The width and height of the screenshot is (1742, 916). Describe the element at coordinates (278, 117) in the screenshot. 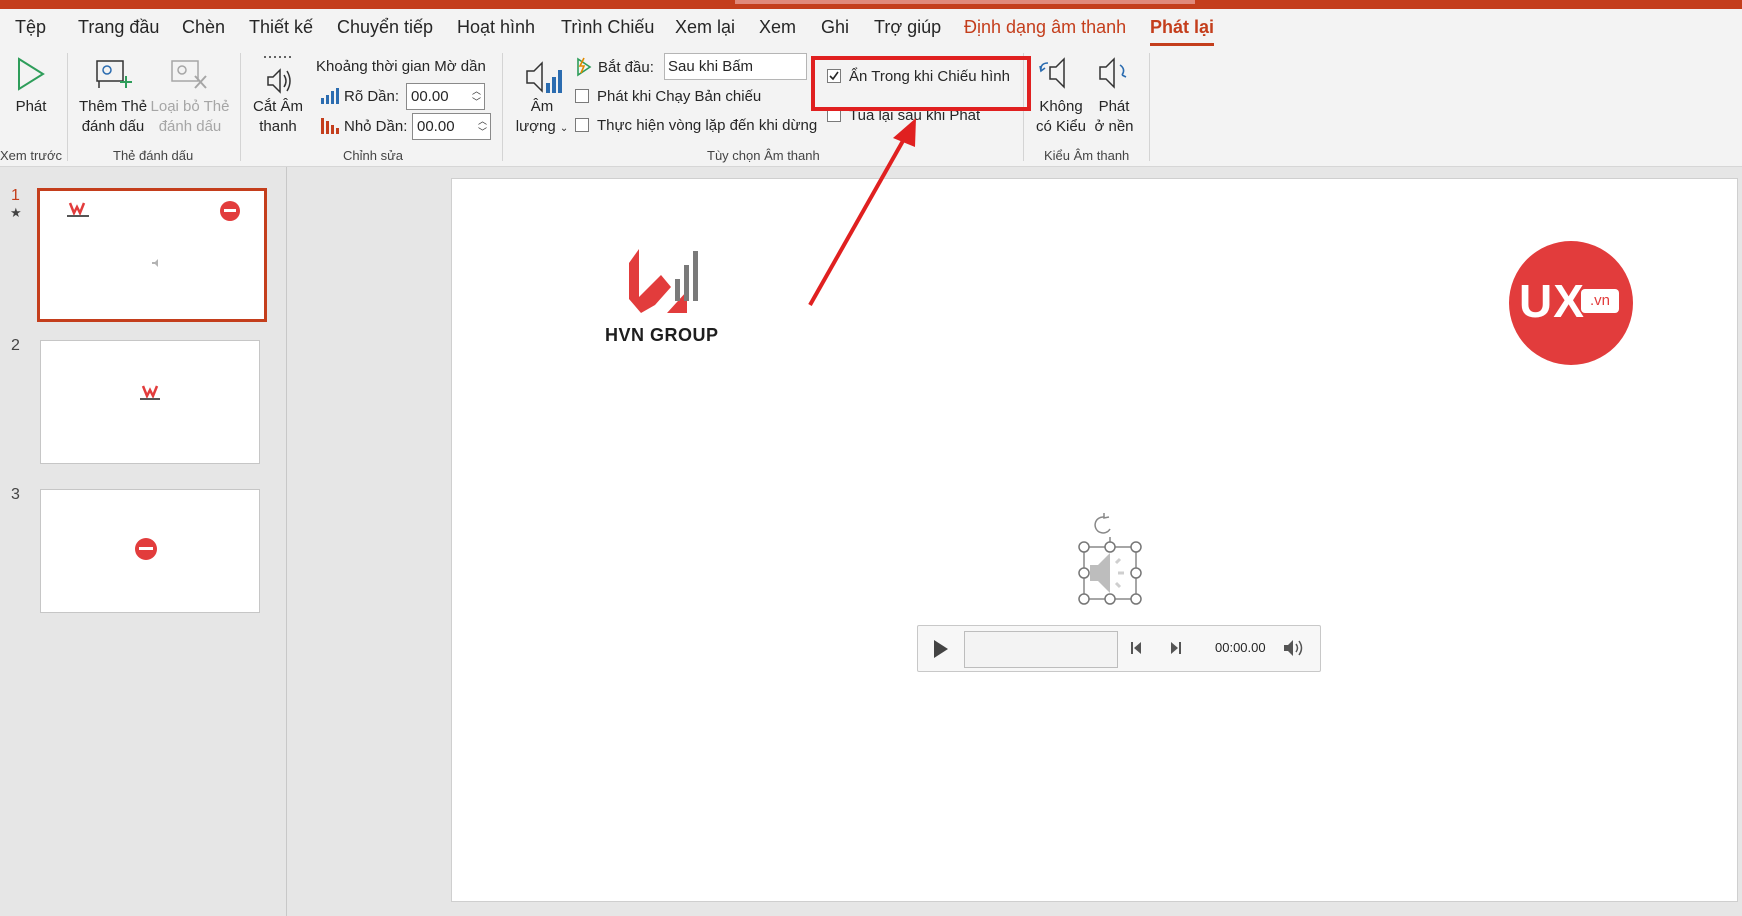

I see `trim-audio-label: Cắt Âm thanh` at that location.